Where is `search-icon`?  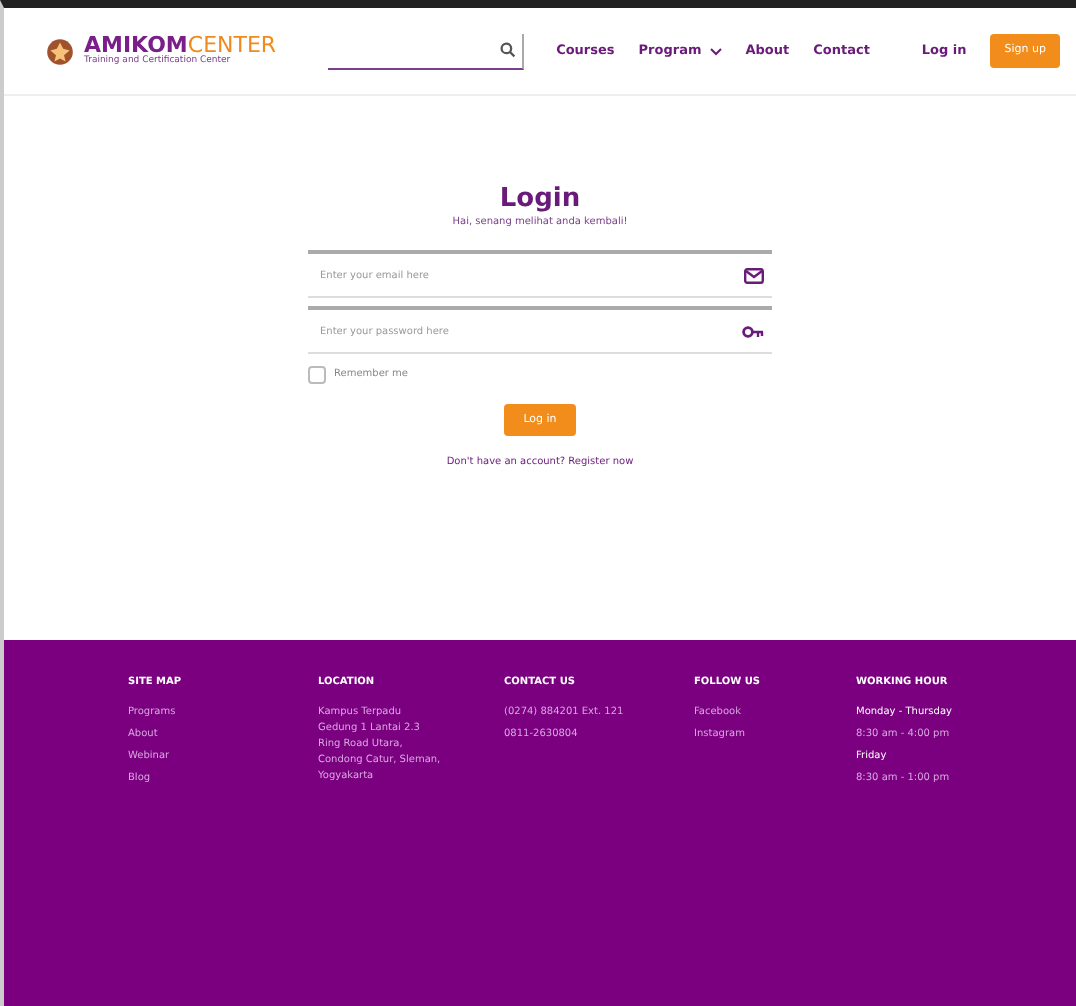
search-icon is located at coordinates (508, 50).